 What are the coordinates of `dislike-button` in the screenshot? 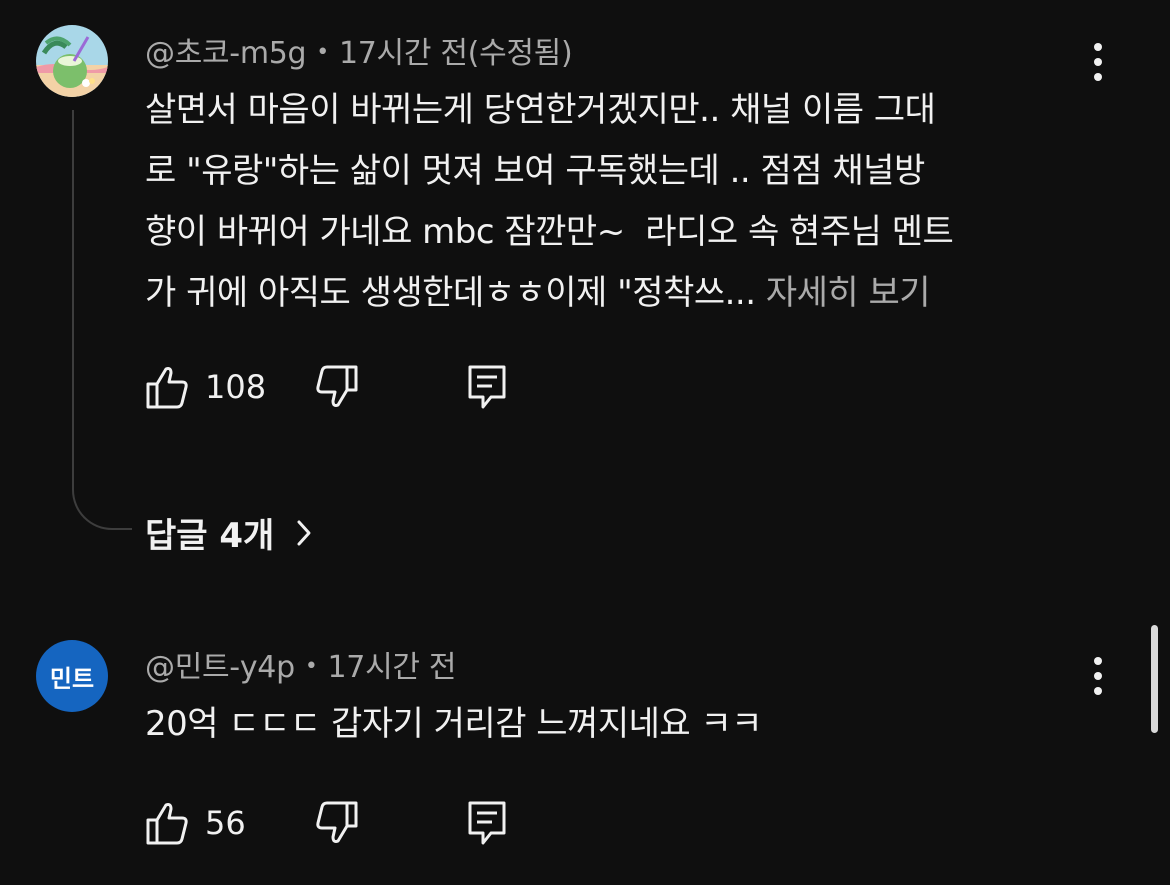 It's located at (337, 823).